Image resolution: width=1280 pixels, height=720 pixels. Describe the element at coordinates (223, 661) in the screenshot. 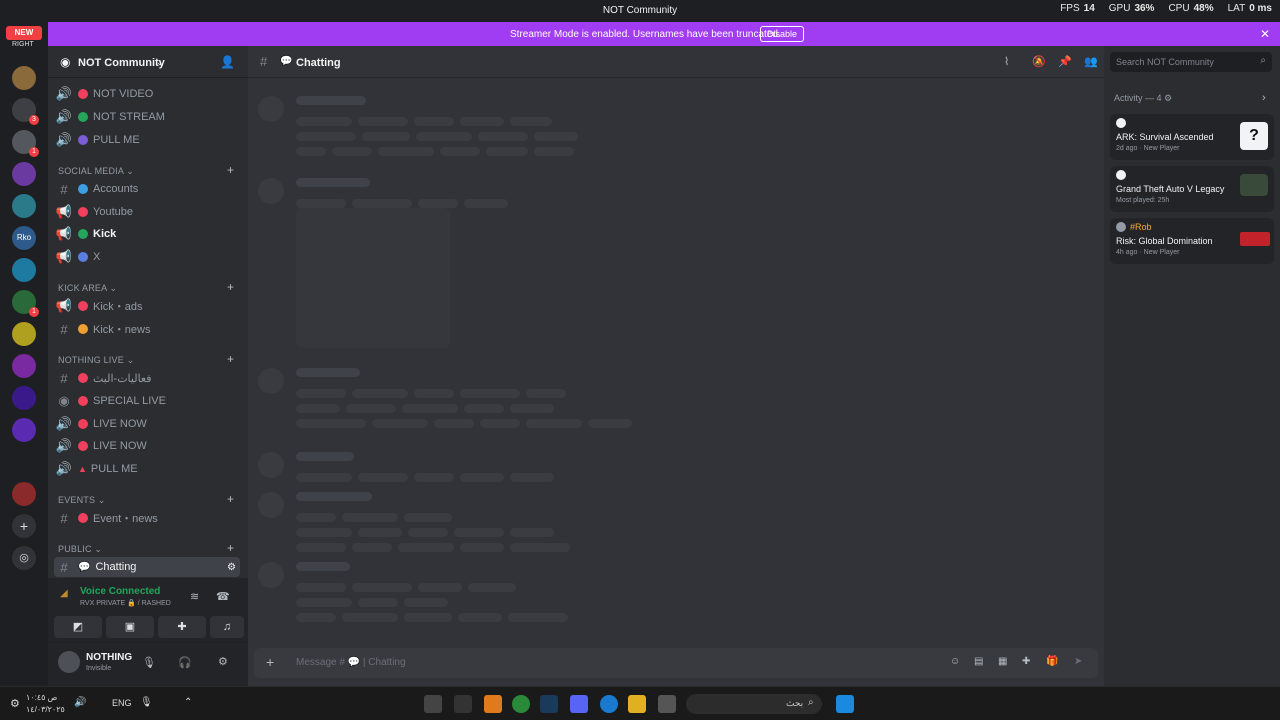

I see `settings-gear-icon: ⚙` at that location.